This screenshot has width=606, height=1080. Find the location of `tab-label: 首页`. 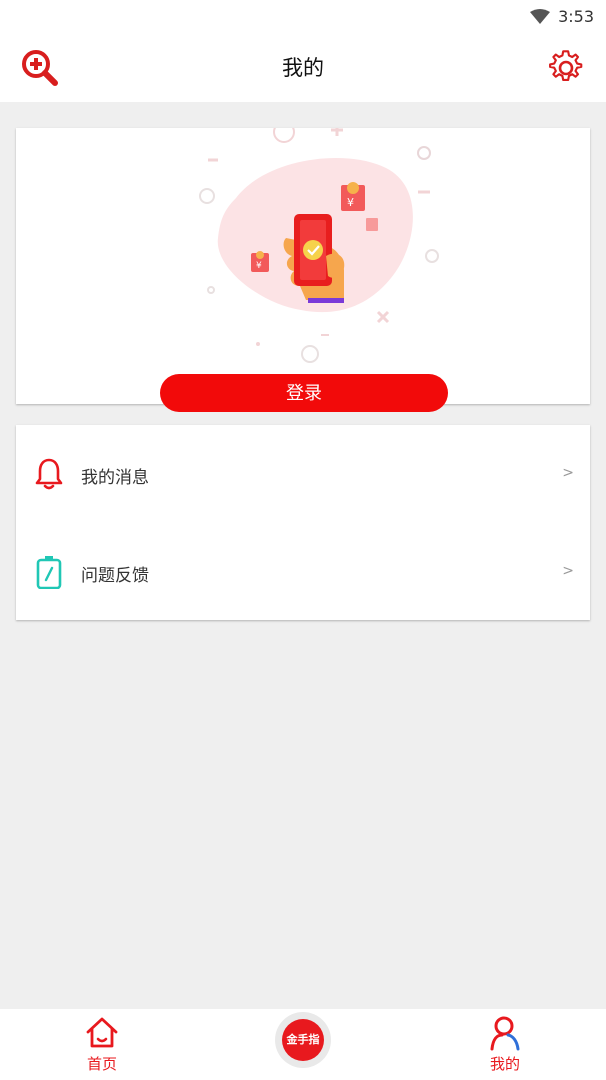

tab-label: 首页 is located at coordinates (101, 1064).